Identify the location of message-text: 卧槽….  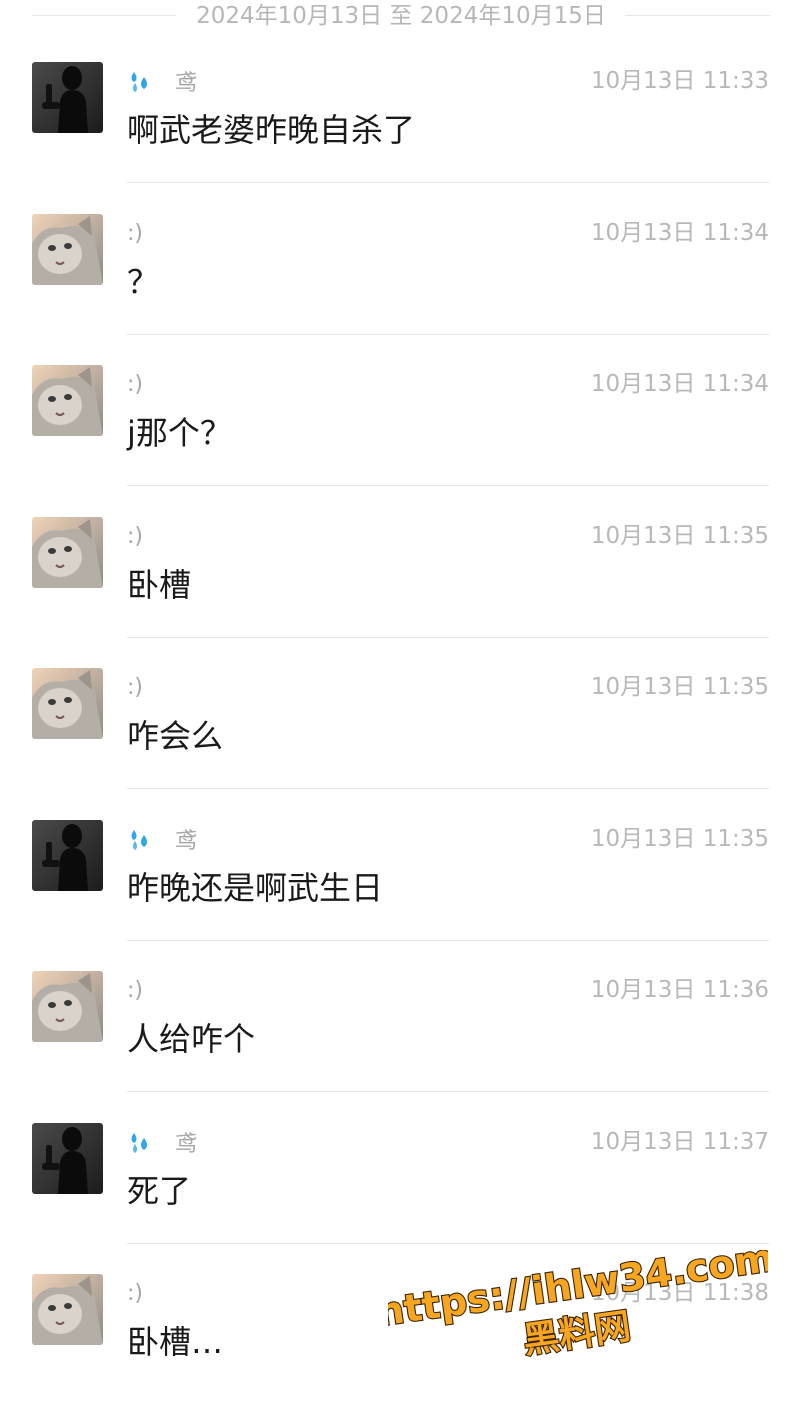
(175, 1342).